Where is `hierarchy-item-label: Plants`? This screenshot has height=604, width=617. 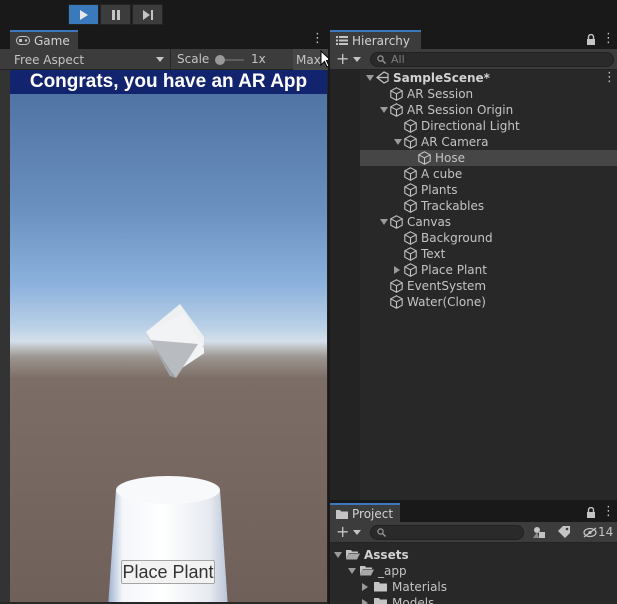 hierarchy-item-label: Plants is located at coordinates (439, 190).